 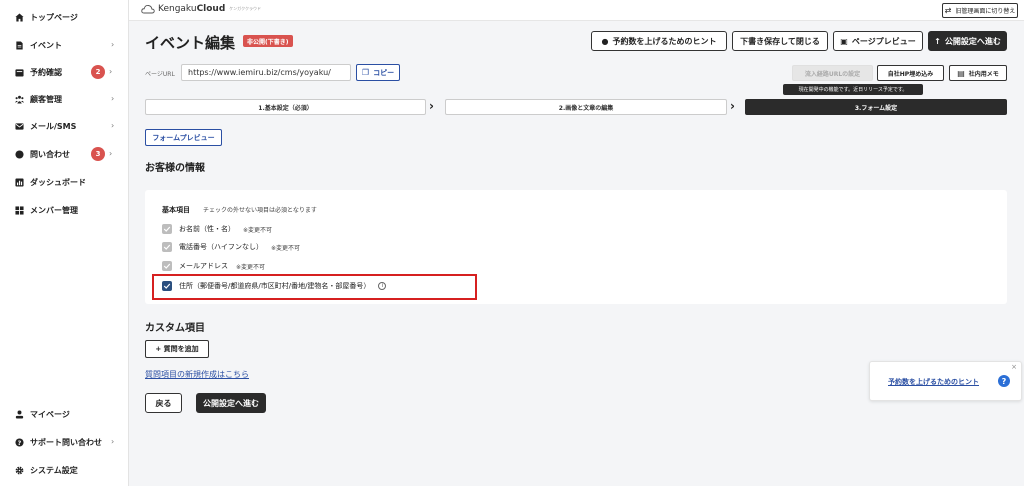 I want to click on field-label: お名前（性・名）, so click(x=207, y=229).